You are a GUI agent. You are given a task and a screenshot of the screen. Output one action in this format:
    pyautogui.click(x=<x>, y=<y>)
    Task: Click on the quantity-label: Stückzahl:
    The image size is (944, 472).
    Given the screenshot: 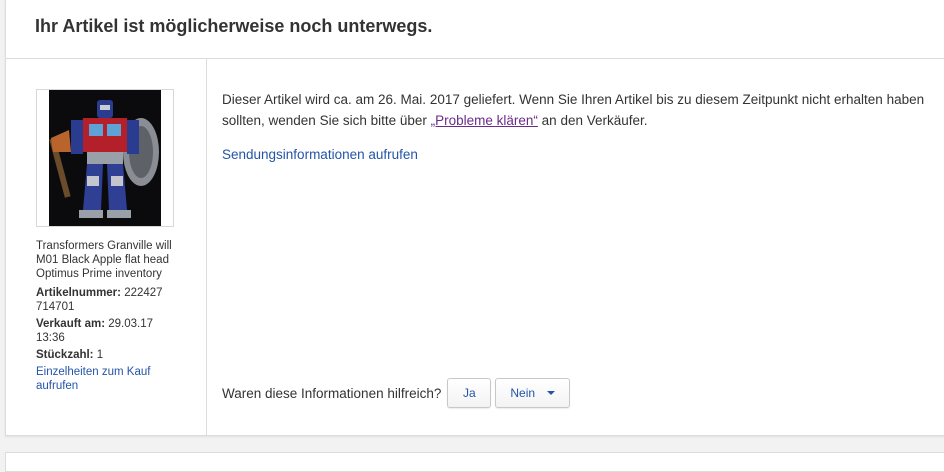 What is the action you would take?
    pyautogui.click(x=65, y=355)
    